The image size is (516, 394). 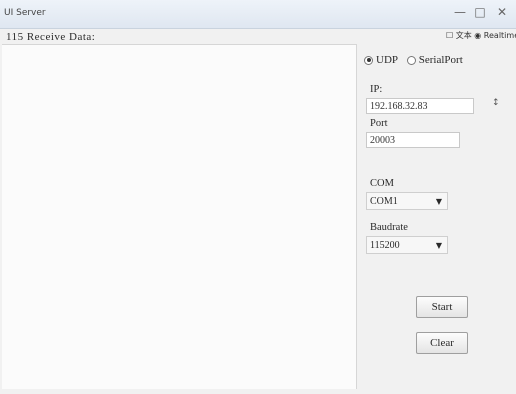 What do you see at coordinates (25, 13) in the screenshot?
I see `window-title: UI Server` at bounding box center [25, 13].